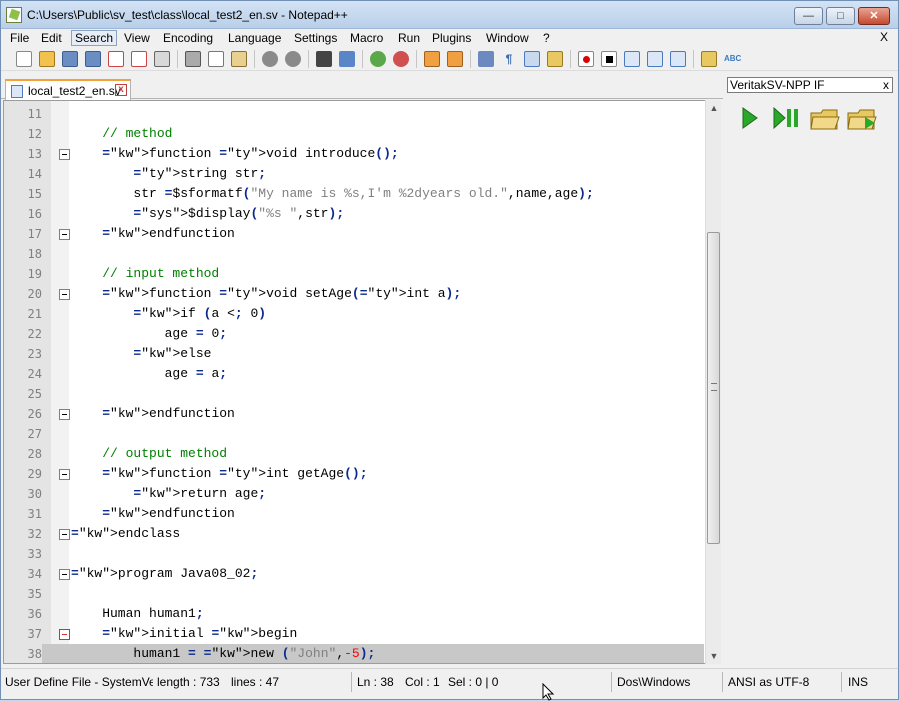 This screenshot has height=701, width=899. I want to click on code-line: 11, so click(354, 114).